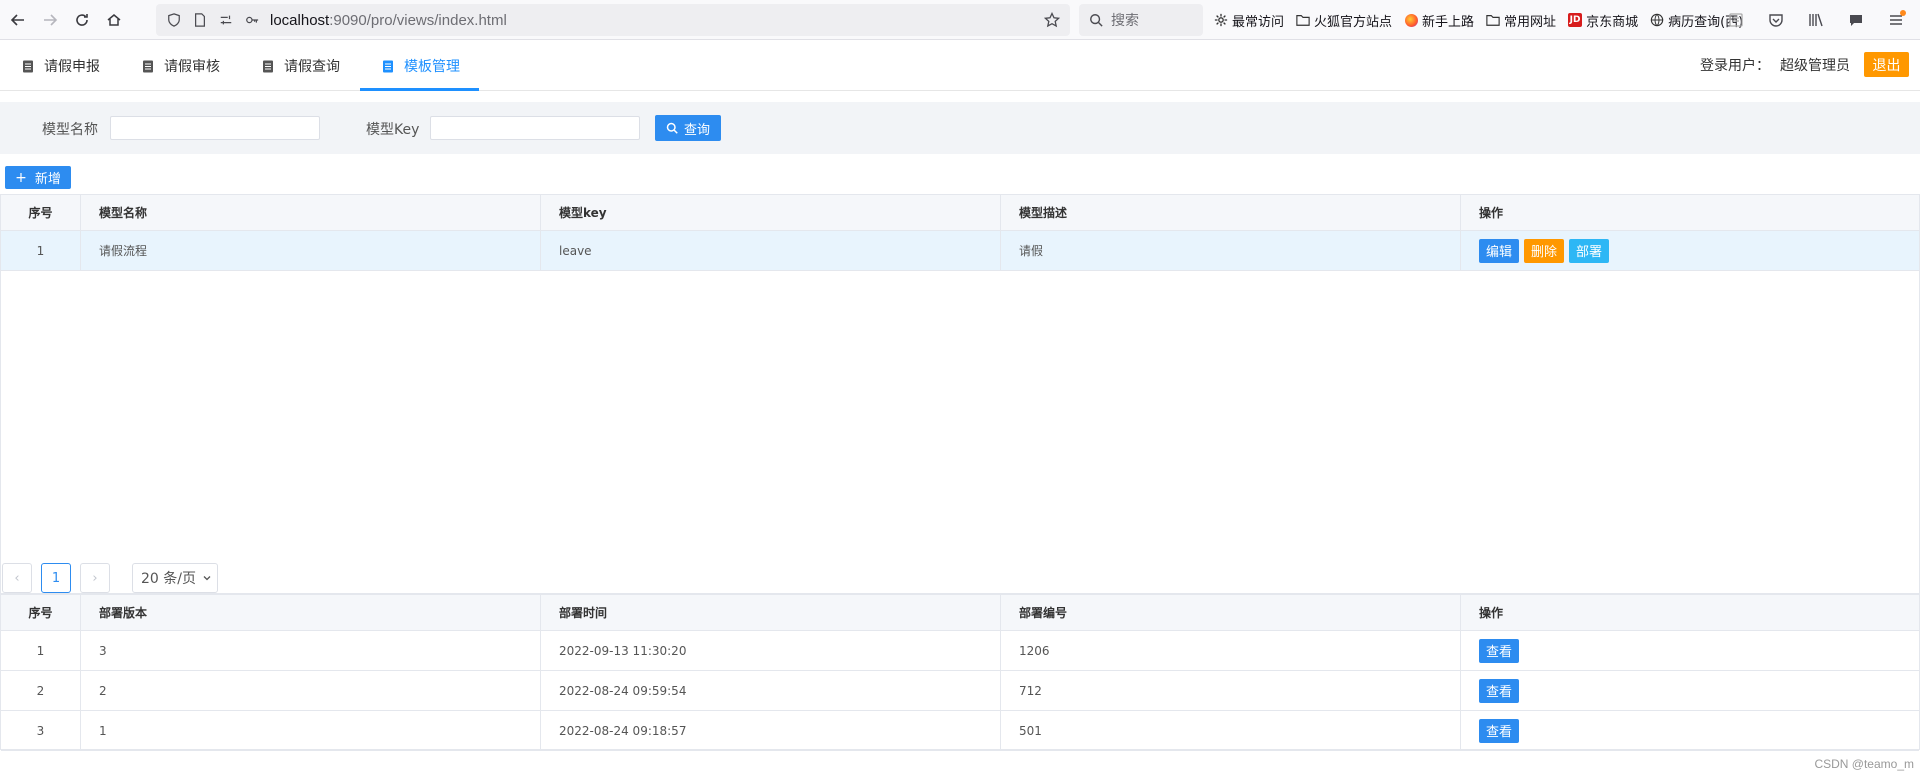 This screenshot has height=779, width=1920. Describe the element at coordinates (771, 690) in the screenshot. I see `deploy-time: 2022-08-24 09:59:54` at that location.